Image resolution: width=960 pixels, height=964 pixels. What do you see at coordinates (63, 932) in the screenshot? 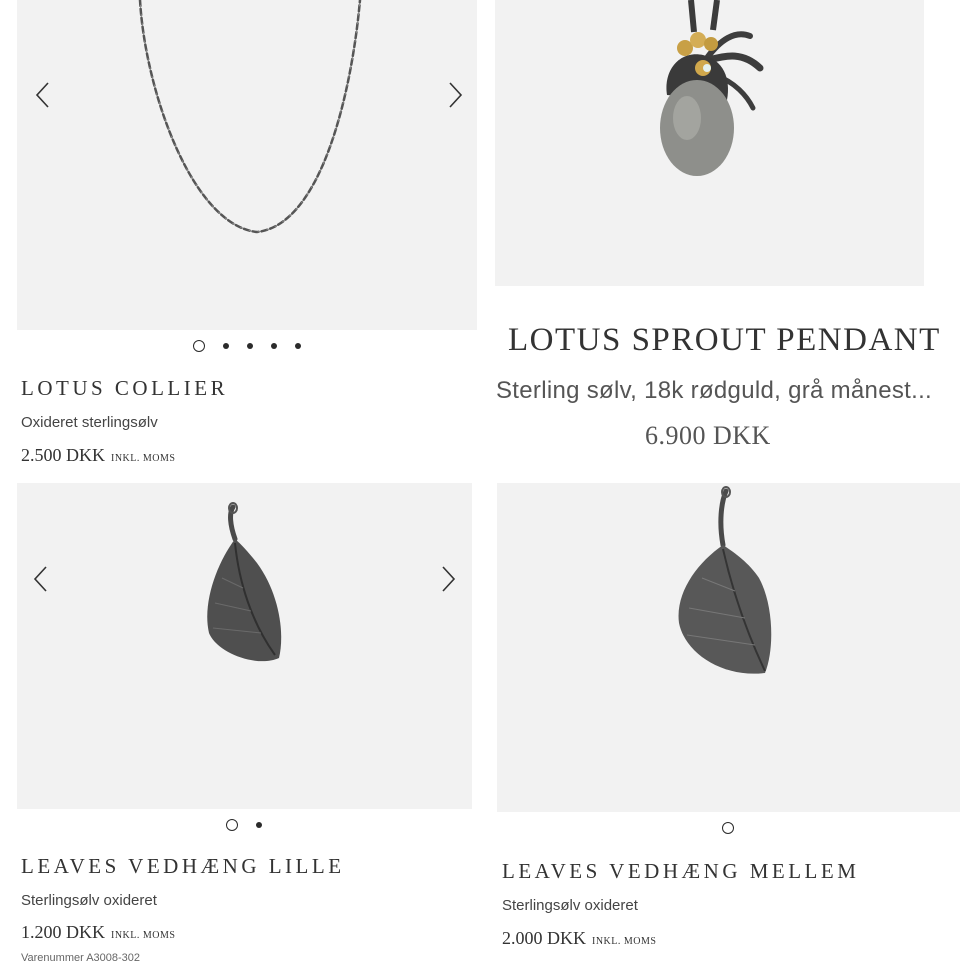
I see `price-value: 1.200 DKK` at bounding box center [63, 932].